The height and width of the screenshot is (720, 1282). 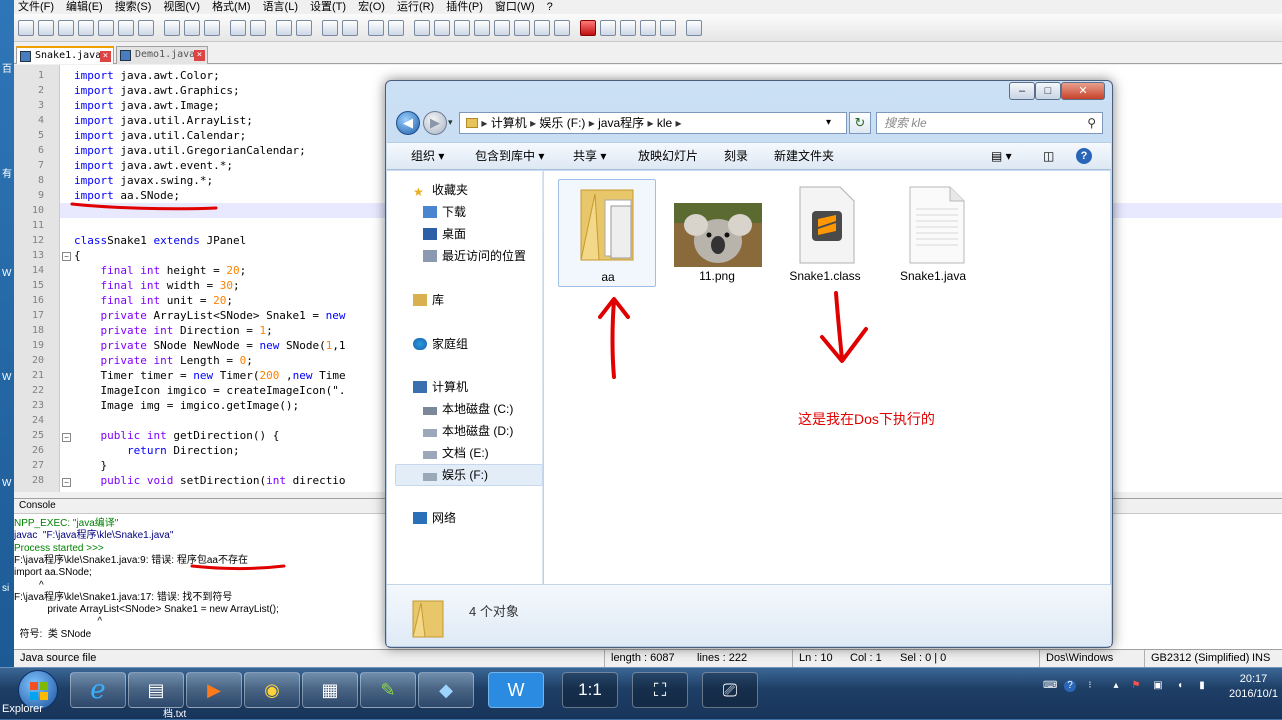 I want to click on file-item-aa: aa, so click(x=607, y=233).